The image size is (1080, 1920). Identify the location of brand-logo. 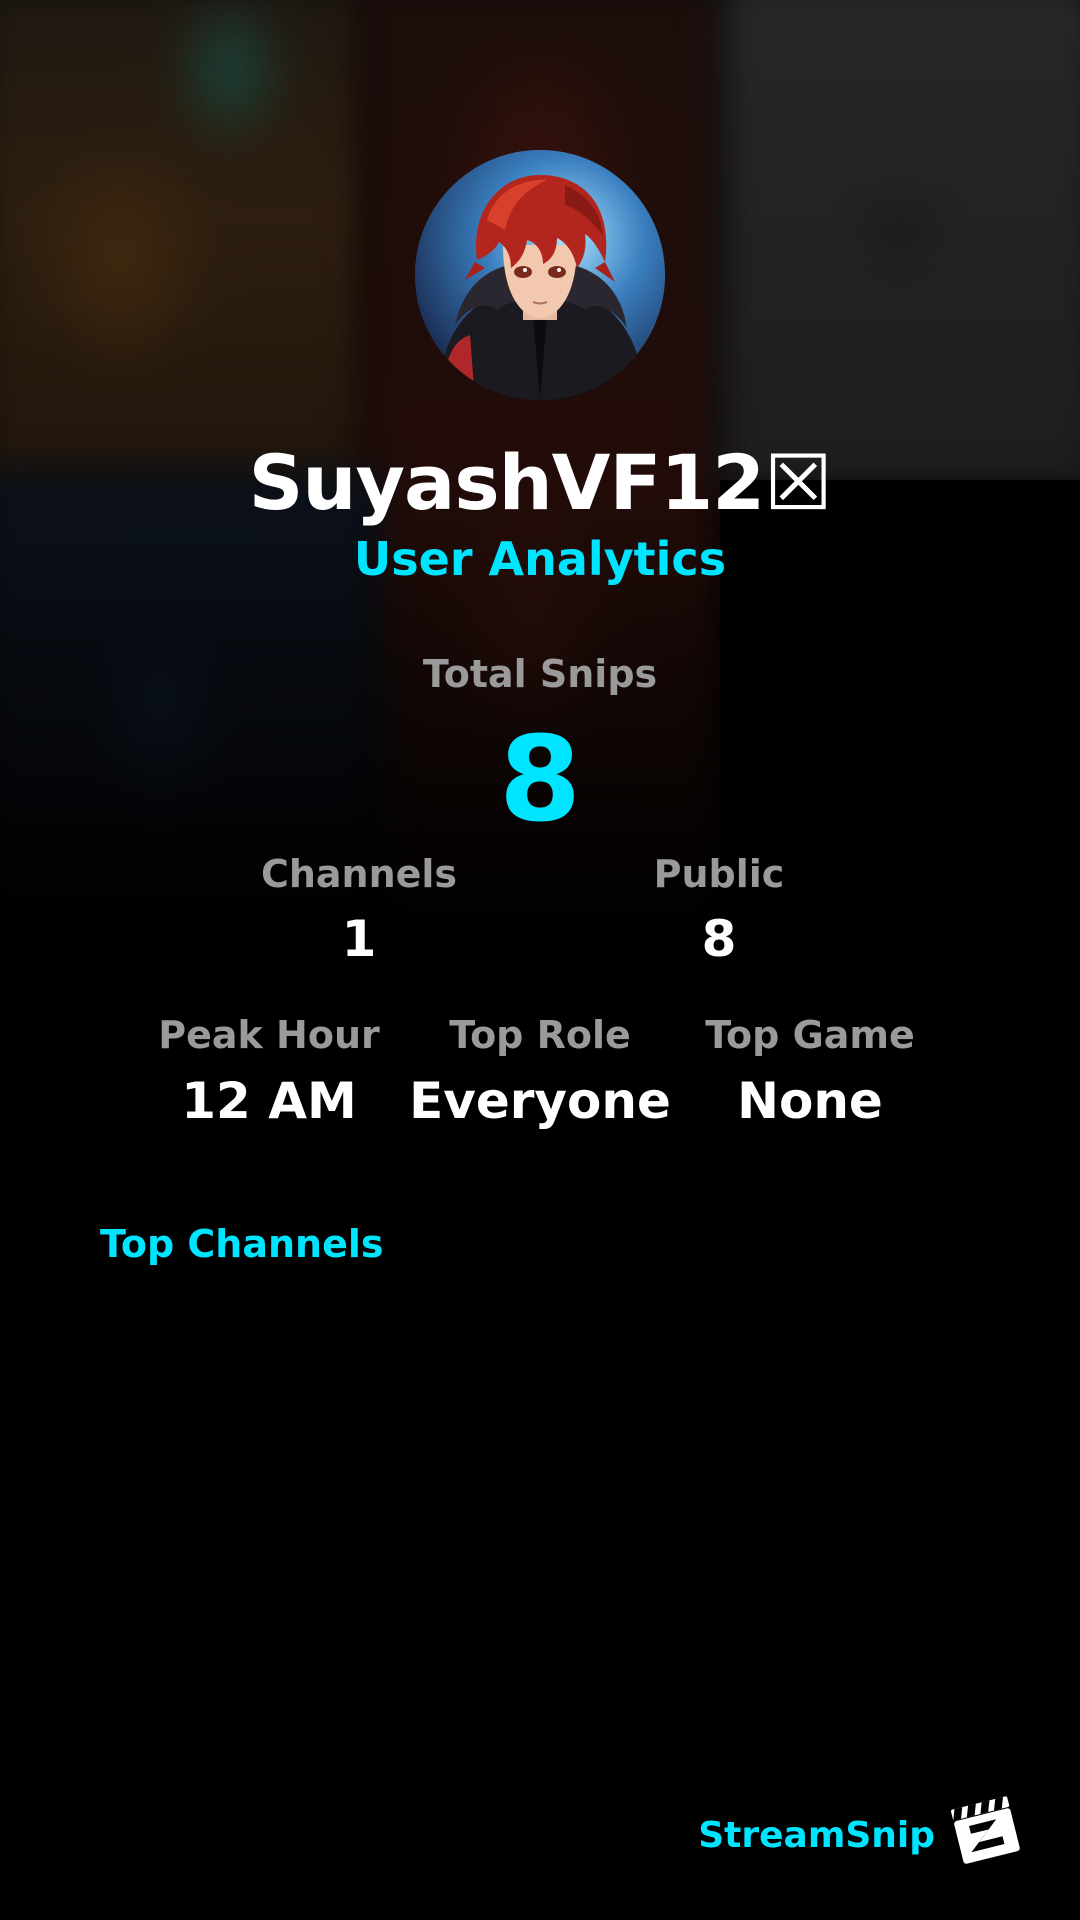
(986, 1828).